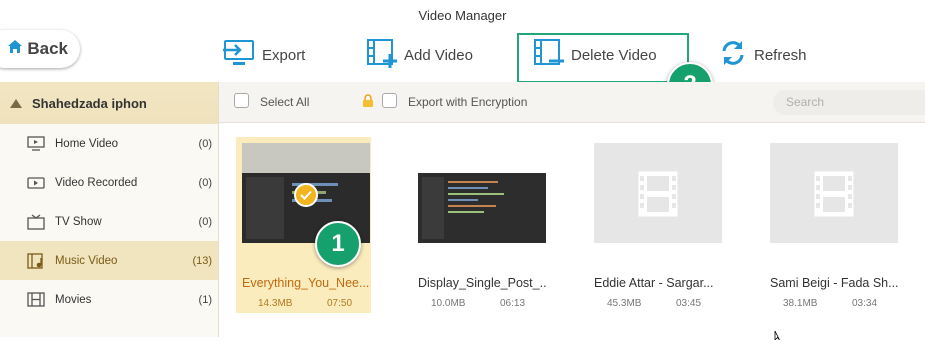 The image size is (925, 345). I want to click on search-input: Search, so click(849, 102).